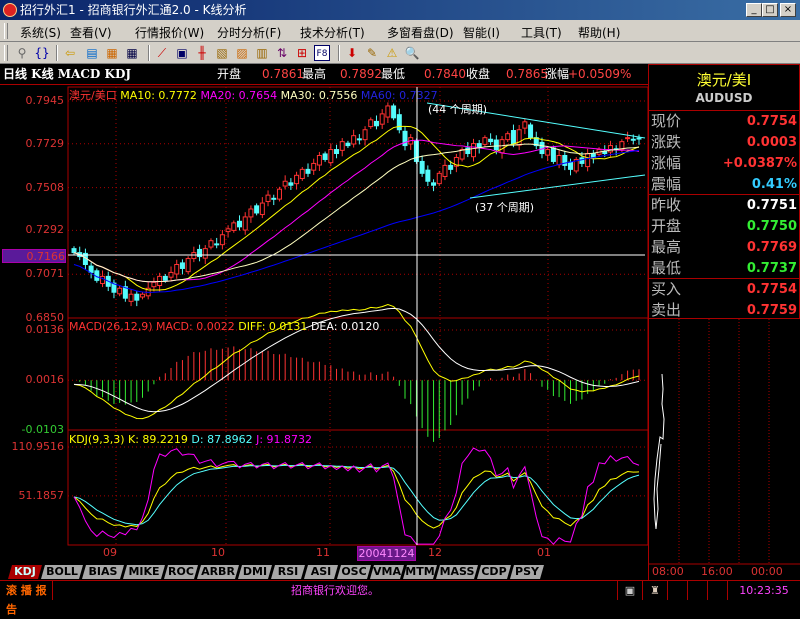 This screenshot has height=619, width=800. I want to click on intraday-mini-chart: 08:00 16:00 00:00, so click(724, 449).